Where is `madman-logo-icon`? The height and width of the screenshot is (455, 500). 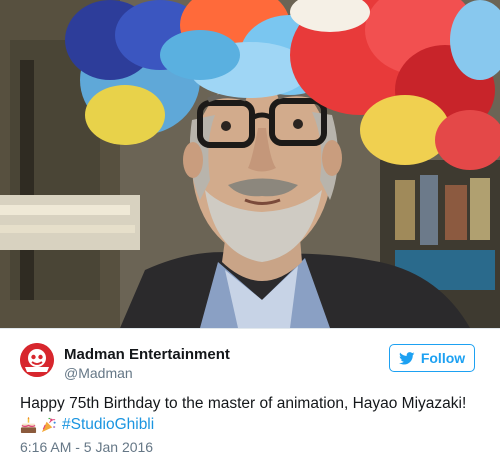
madman-logo-icon is located at coordinates (37, 360).